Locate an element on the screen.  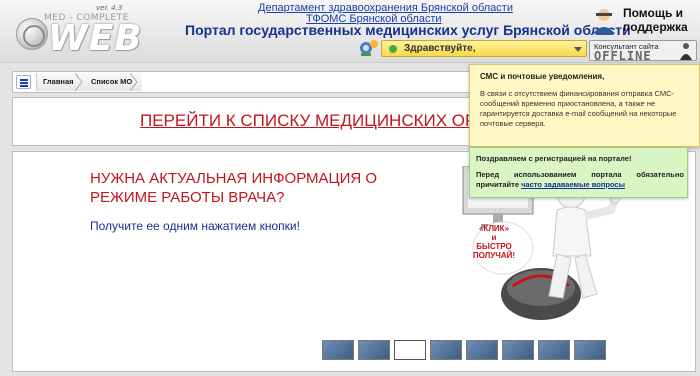
help-line2: поддержка is located at coordinates (655, 27).